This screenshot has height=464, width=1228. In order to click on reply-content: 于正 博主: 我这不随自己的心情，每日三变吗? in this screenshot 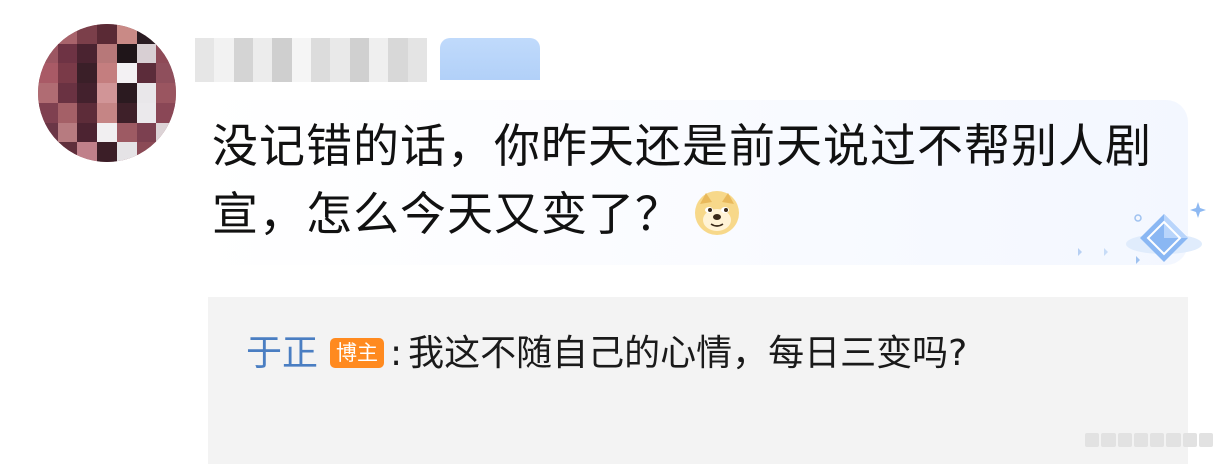, I will do `click(696, 354)`.